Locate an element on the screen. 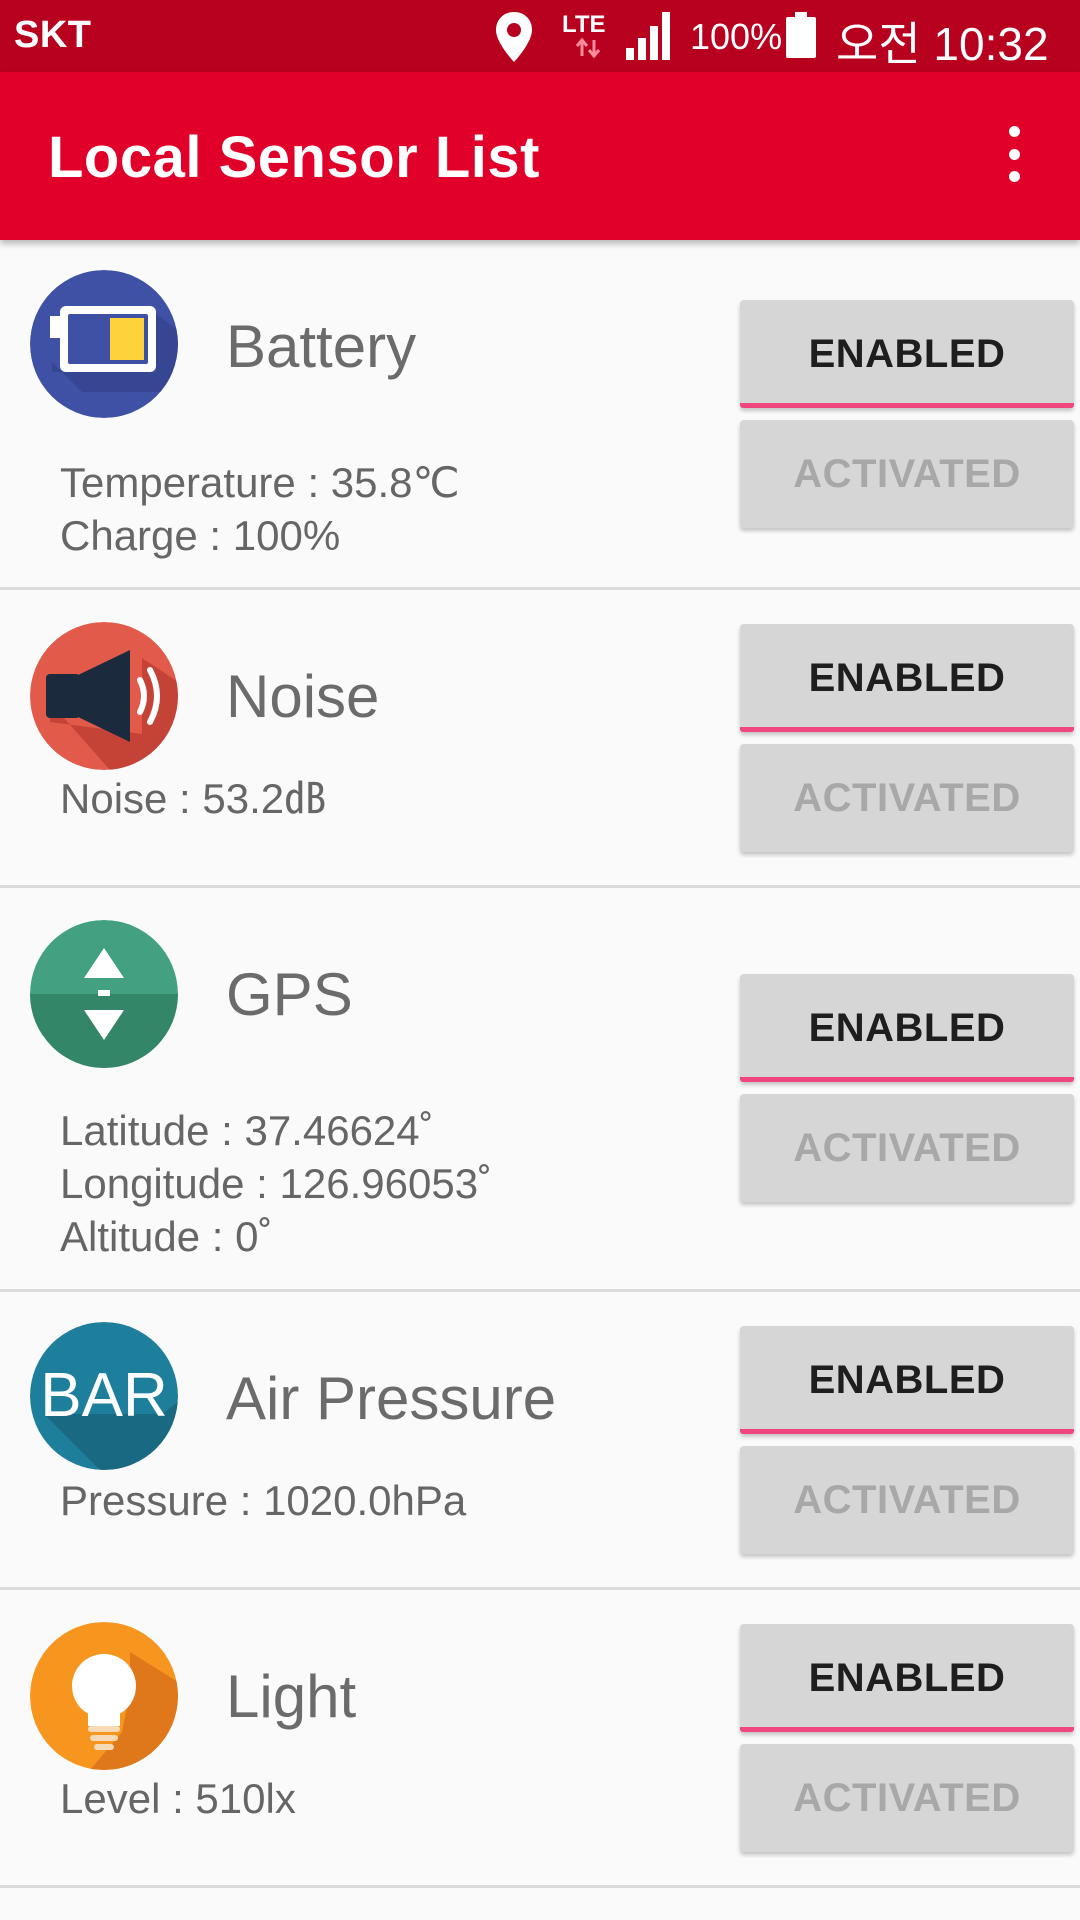  reading-line: Charge : 100% is located at coordinates (200, 535).